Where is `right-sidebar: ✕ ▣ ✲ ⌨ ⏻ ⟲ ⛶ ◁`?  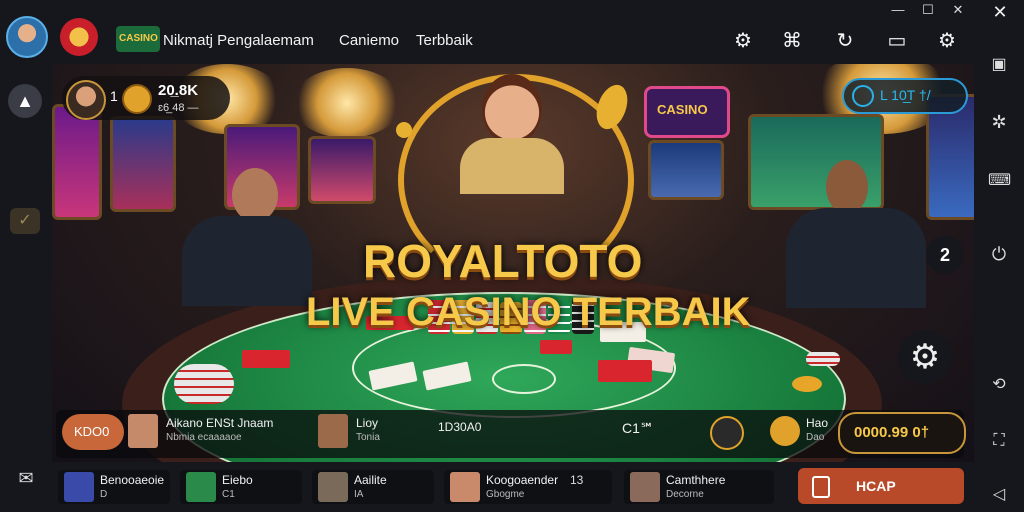 right-sidebar: ✕ ▣ ✲ ⌨ ⏻ ⟲ ⛶ ◁ is located at coordinates (999, 257).